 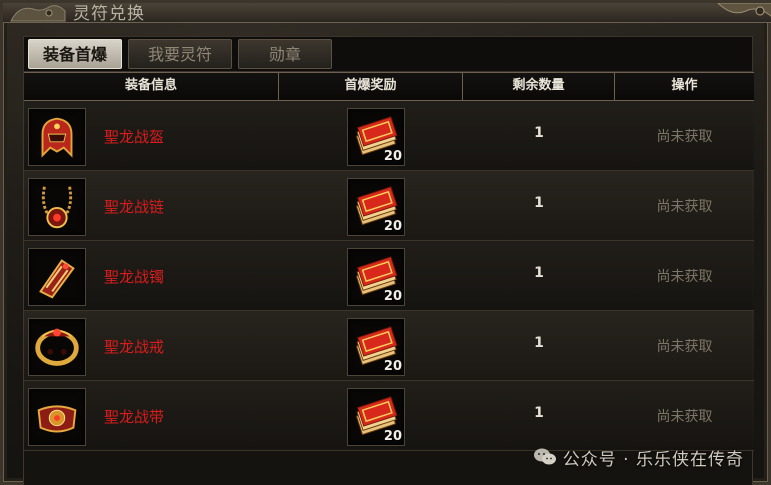 I want to click on header-equipment-info: 装备信息, so click(x=151, y=86).